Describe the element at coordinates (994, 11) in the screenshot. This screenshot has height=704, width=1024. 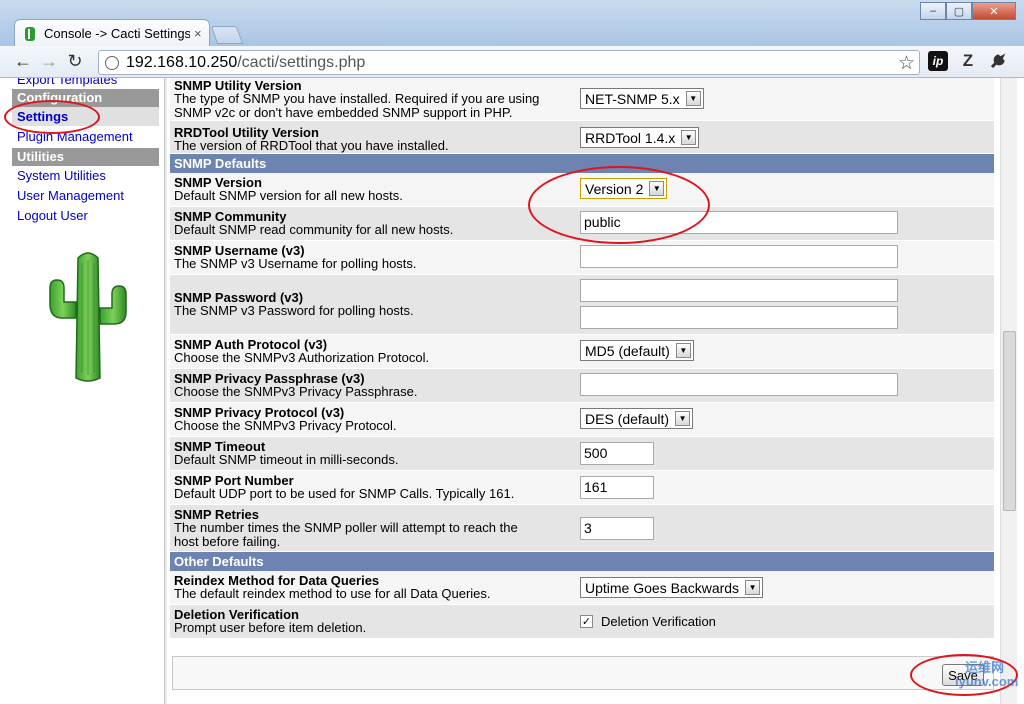
I see `close-window-button: ✕` at that location.